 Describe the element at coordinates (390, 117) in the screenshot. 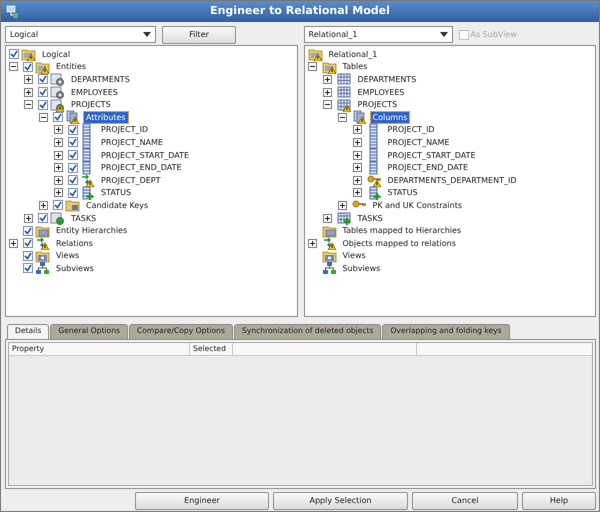

I see `tree-item: Columns` at that location.